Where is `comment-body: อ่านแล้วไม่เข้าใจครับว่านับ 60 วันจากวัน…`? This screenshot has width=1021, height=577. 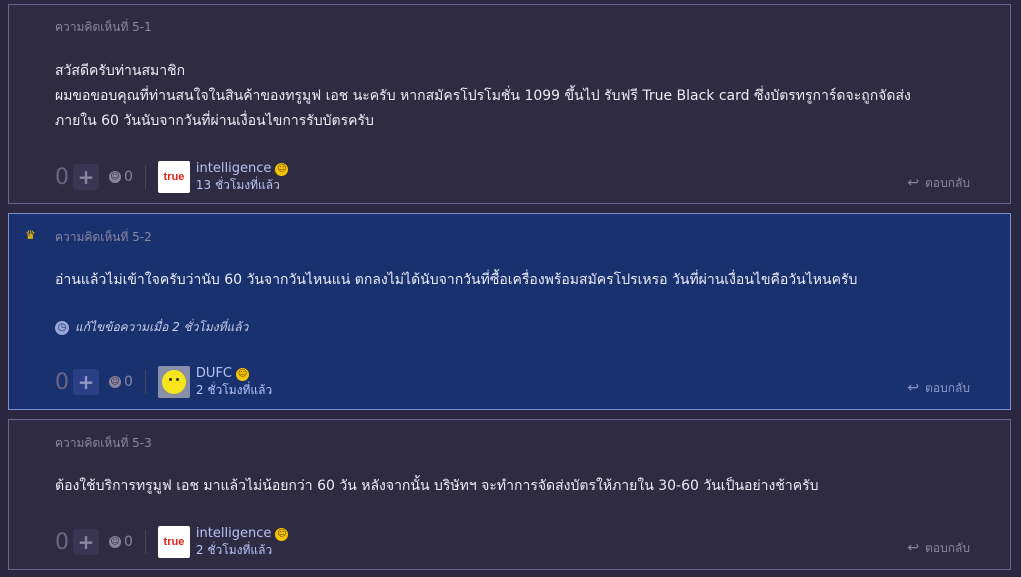 comment-body: อ่านแล้วไม่เข้าใจครับว่านับ 60 วันจากวัน… is located at coordinates (512, 280).